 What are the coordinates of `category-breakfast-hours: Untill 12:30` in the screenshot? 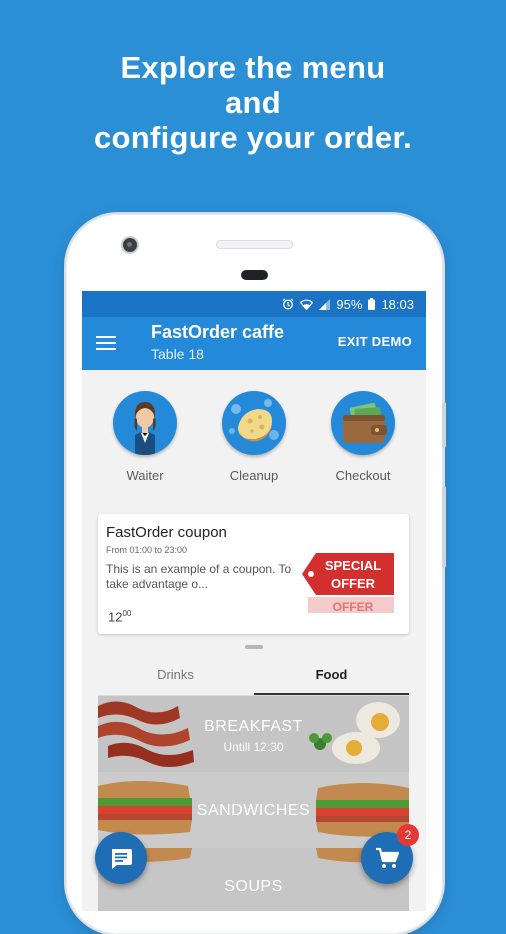 It's located at (253, 747).